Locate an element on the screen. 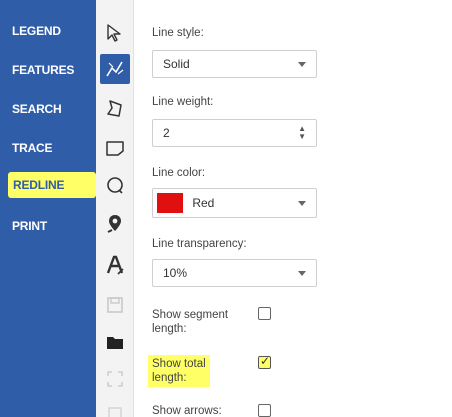 Image resolution: width=452 pixels, height=417 pixels. show-total-length-checkbox: ✓ is located at coordinates (264, 361).